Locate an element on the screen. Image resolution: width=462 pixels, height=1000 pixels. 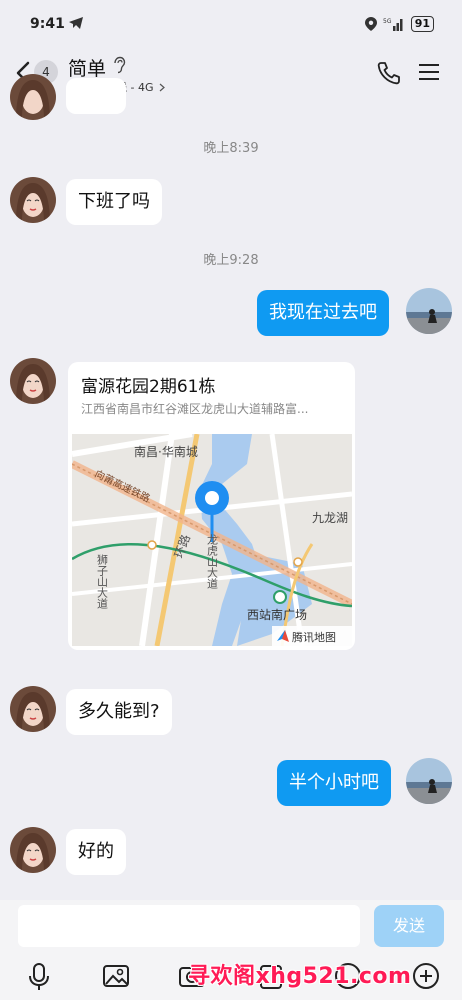
mic-icon is located at coordinates (39, 977).